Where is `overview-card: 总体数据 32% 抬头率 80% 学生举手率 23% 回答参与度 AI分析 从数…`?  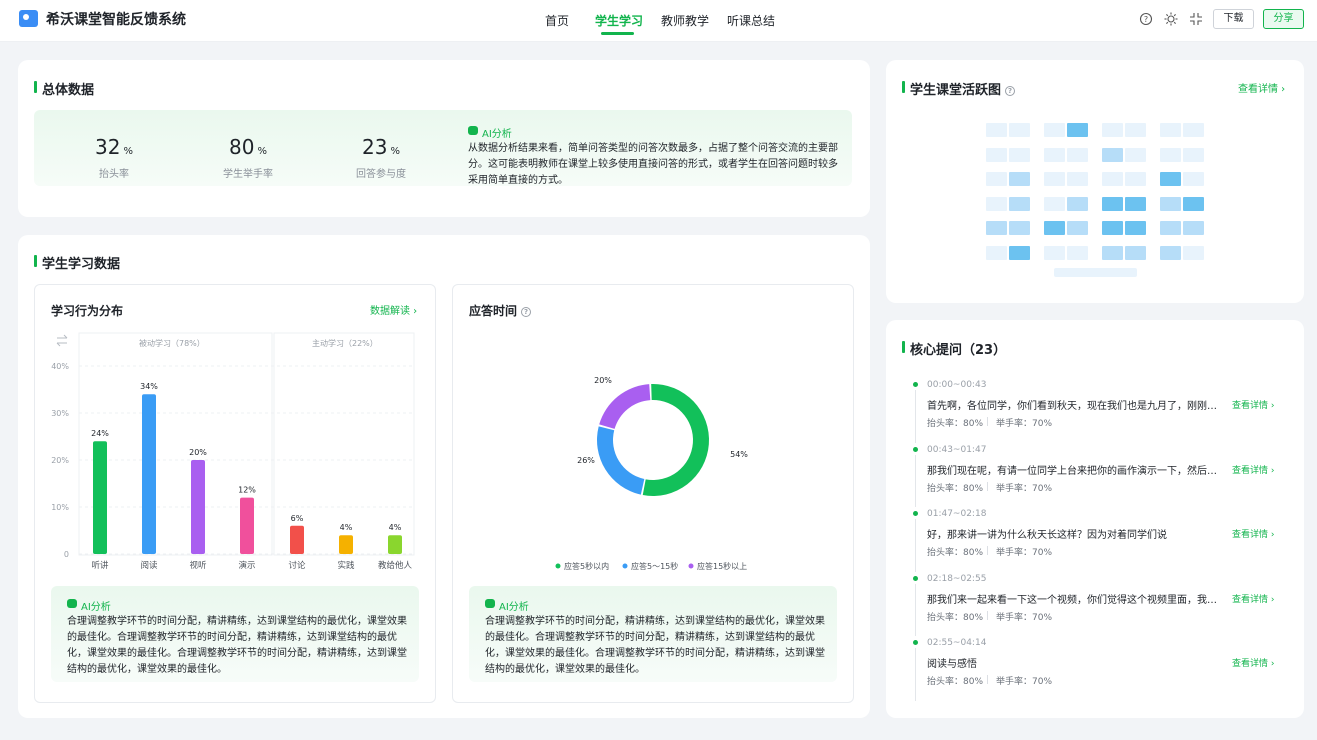
overview-card: 总体数据 32% 抬头率 80% 学生举手率 23% 回答参与度 AI分析 从数… is located at coordinates (444, 138).